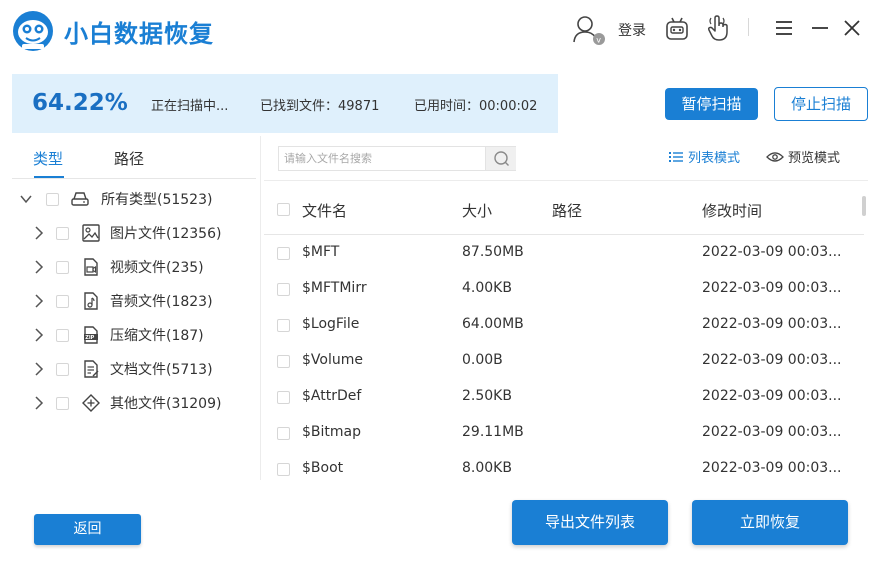 The image size is (882, 580). Describe the element at coordinates (260, 308) in the screenshot. I see `panel-divider` at that location.